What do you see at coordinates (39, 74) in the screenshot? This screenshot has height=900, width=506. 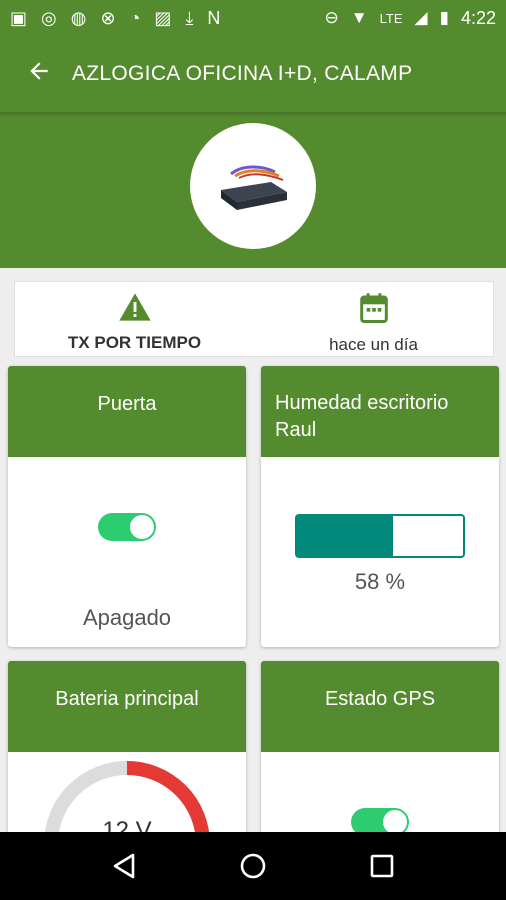 I see `back-arrow-icon` at bounding box center [39, 74].